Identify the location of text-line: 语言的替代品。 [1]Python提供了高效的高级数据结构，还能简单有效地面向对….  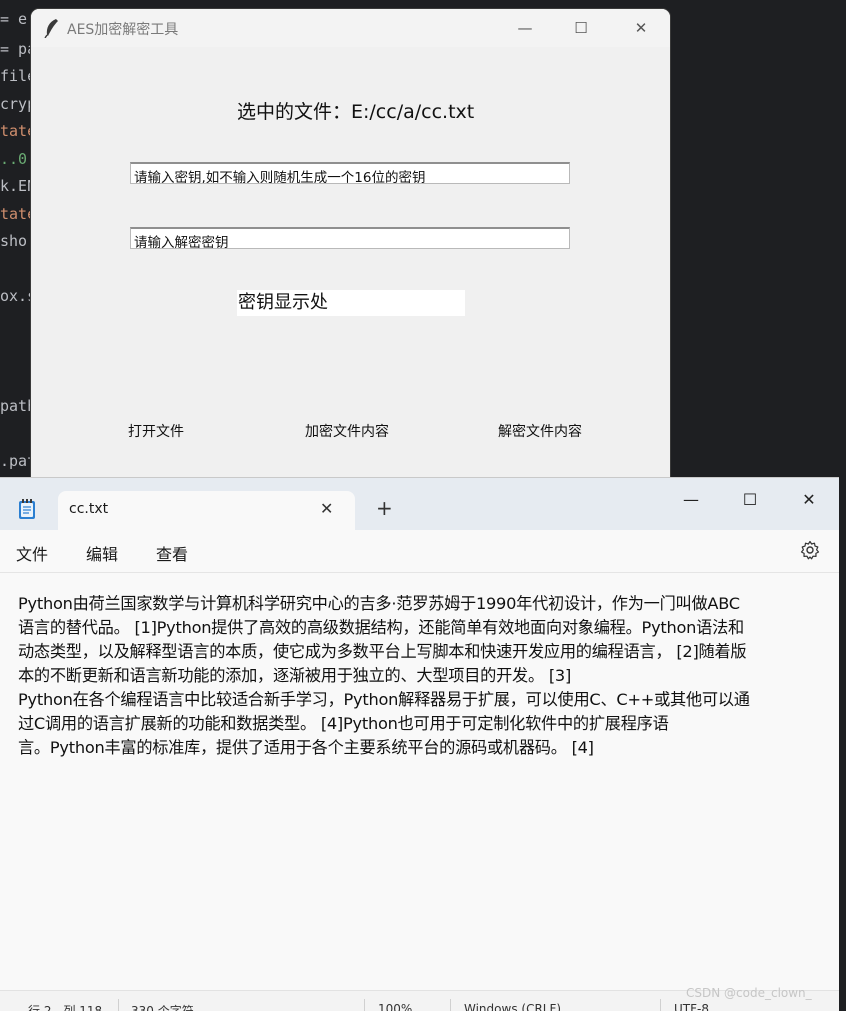
(381, 627).